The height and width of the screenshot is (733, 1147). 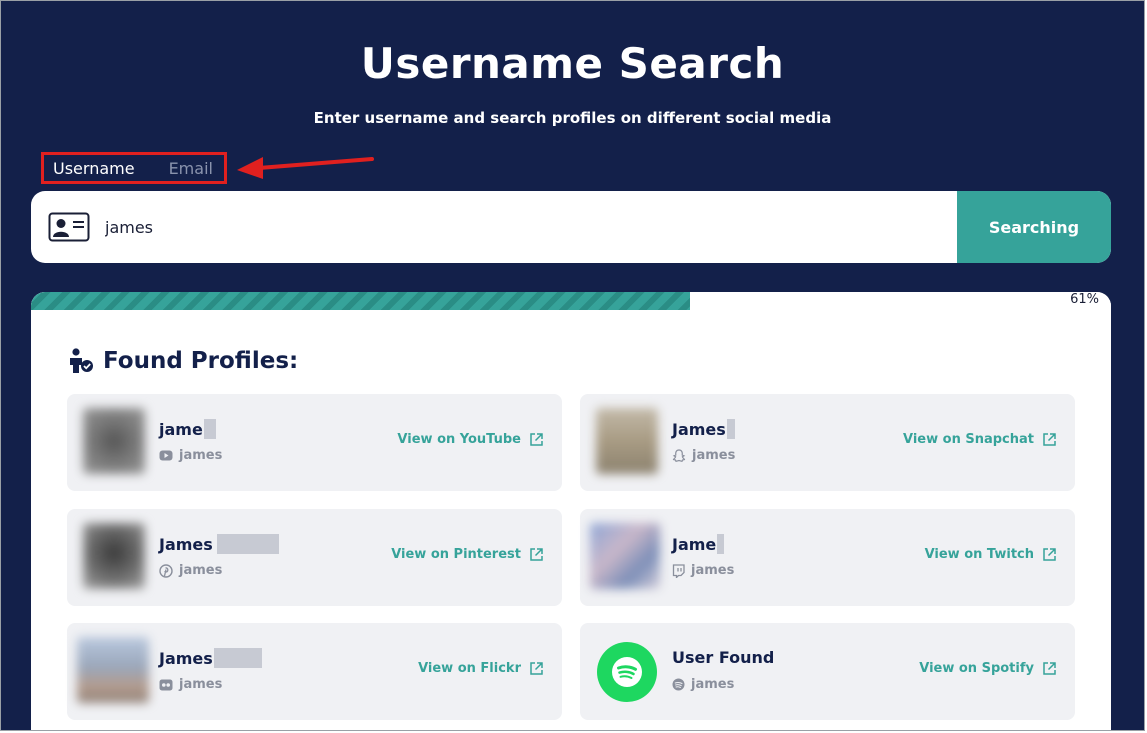 What do you see at coordinates (1084, 299) in the screenshot?
I see `progress-percent: 61%` at bounding box center [1084, 299].